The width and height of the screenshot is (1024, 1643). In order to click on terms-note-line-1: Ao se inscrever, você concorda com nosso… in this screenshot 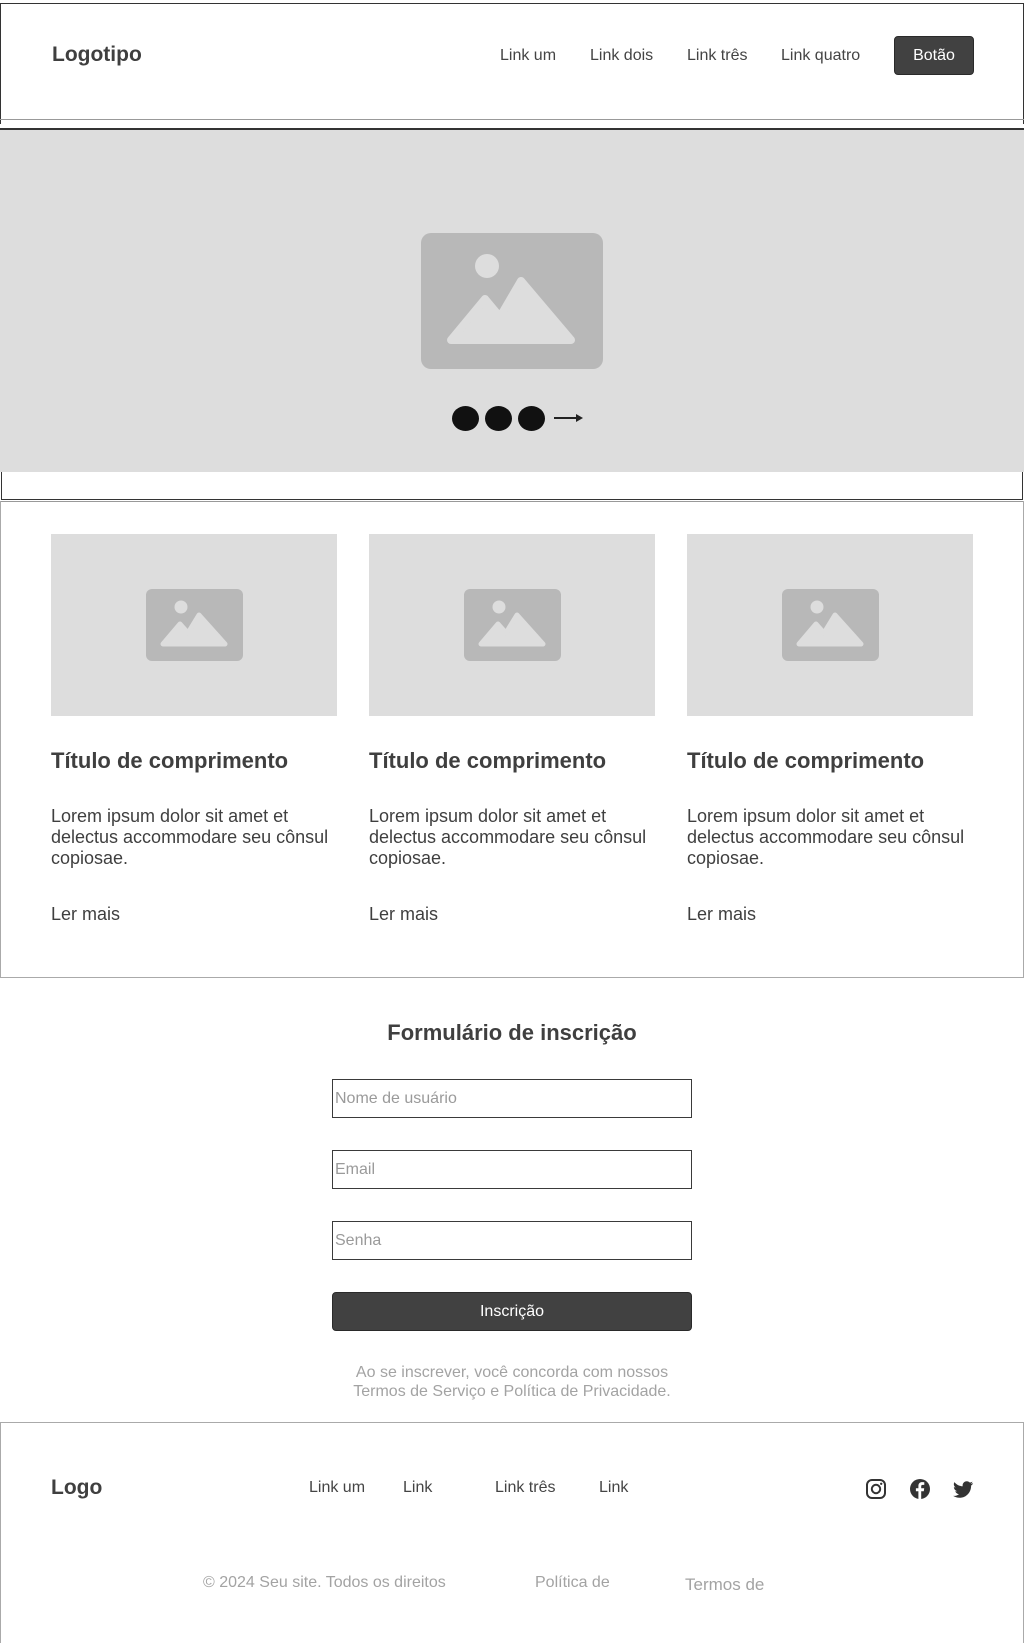, I will do `click(512, 1372)`.